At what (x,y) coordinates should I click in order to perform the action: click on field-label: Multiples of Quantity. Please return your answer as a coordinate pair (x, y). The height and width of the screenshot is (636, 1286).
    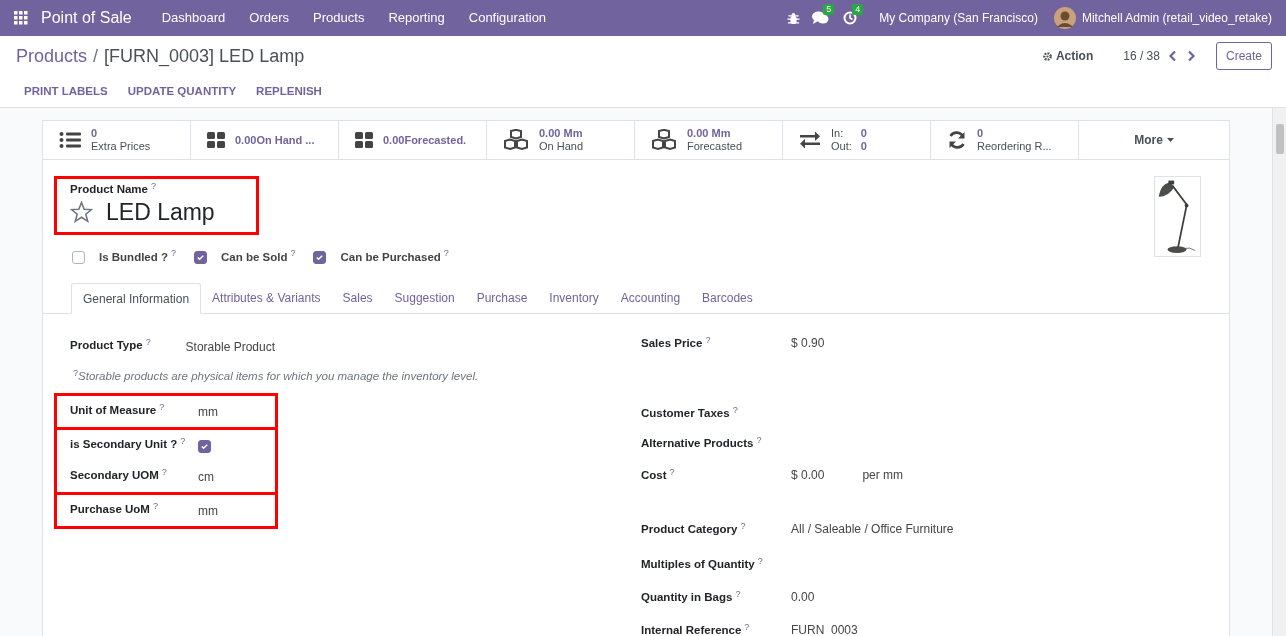
    Looking at the image, I should click on (698, 564).